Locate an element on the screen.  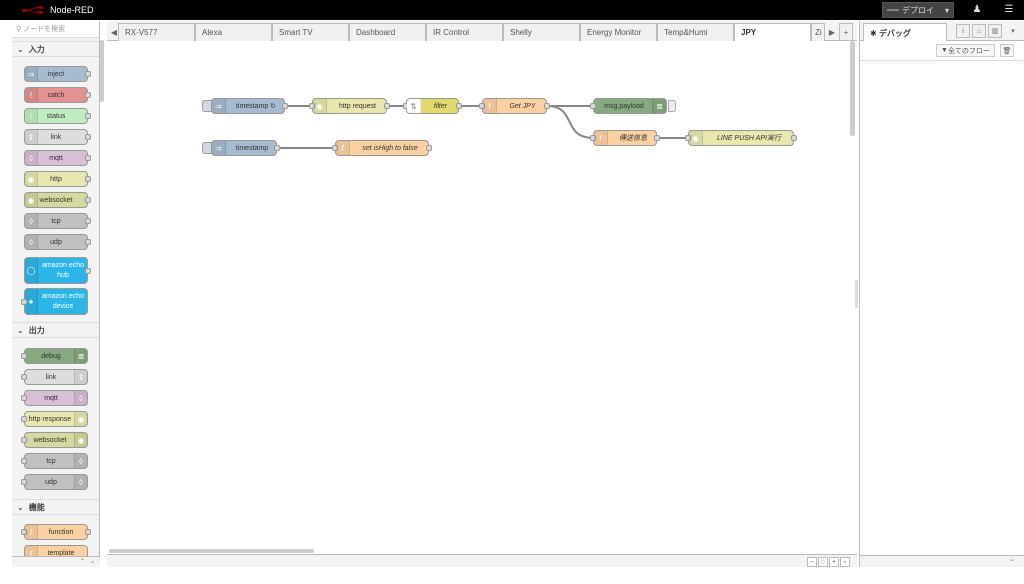
bug-icon: ✱ is located at coordinates (873, 33).